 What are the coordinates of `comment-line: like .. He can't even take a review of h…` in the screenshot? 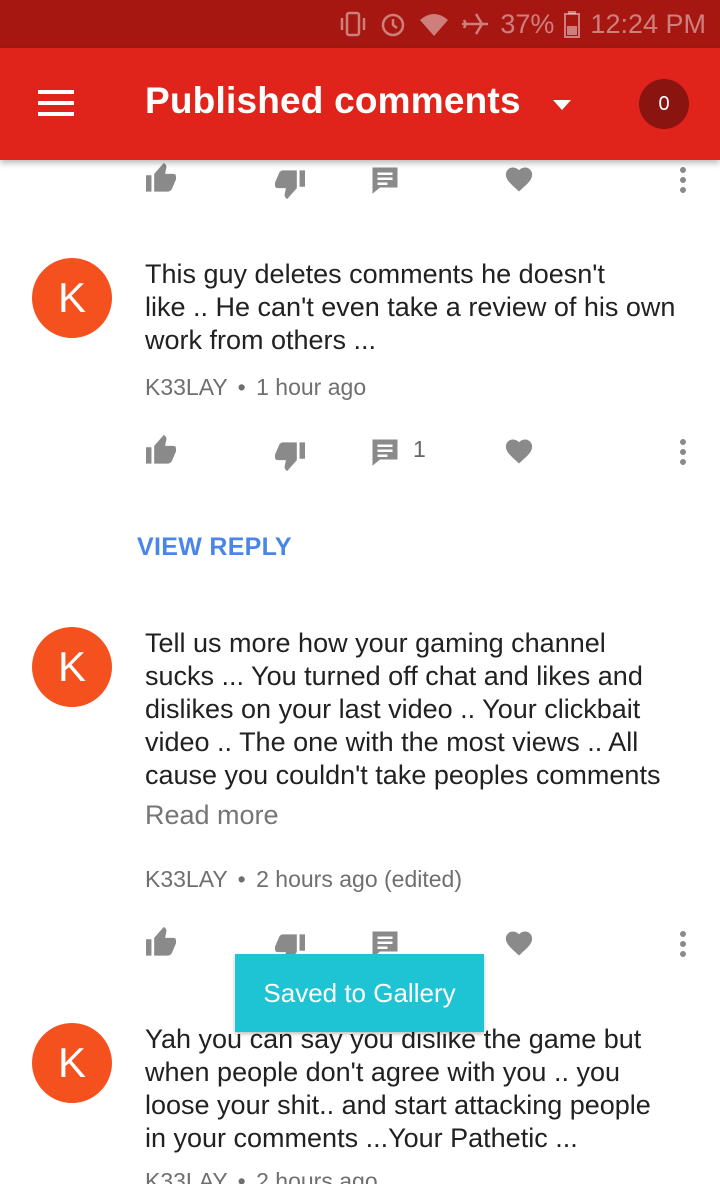 It's located at (410, 307).